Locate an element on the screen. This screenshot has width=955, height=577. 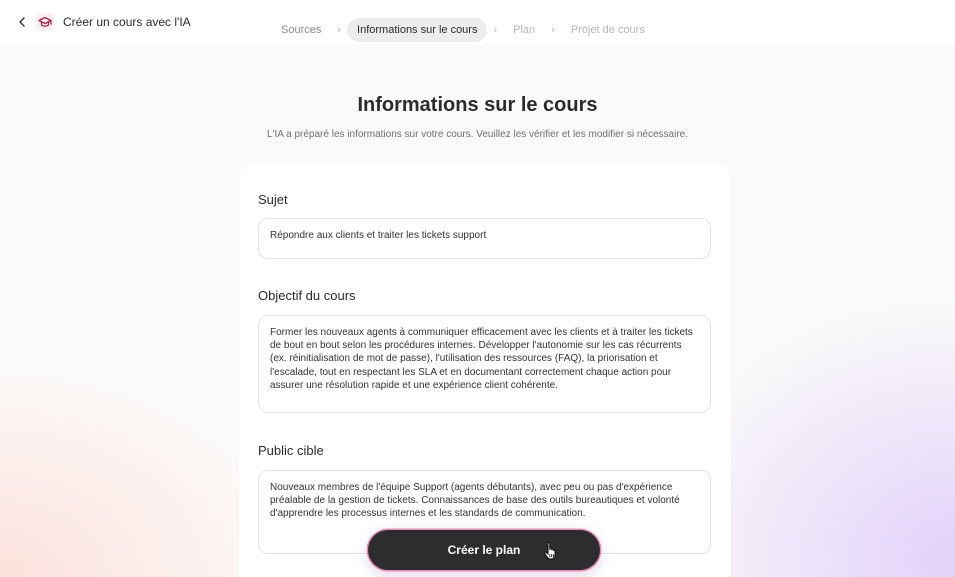
audience-label: Public cible is located at coordinates (291, 450).